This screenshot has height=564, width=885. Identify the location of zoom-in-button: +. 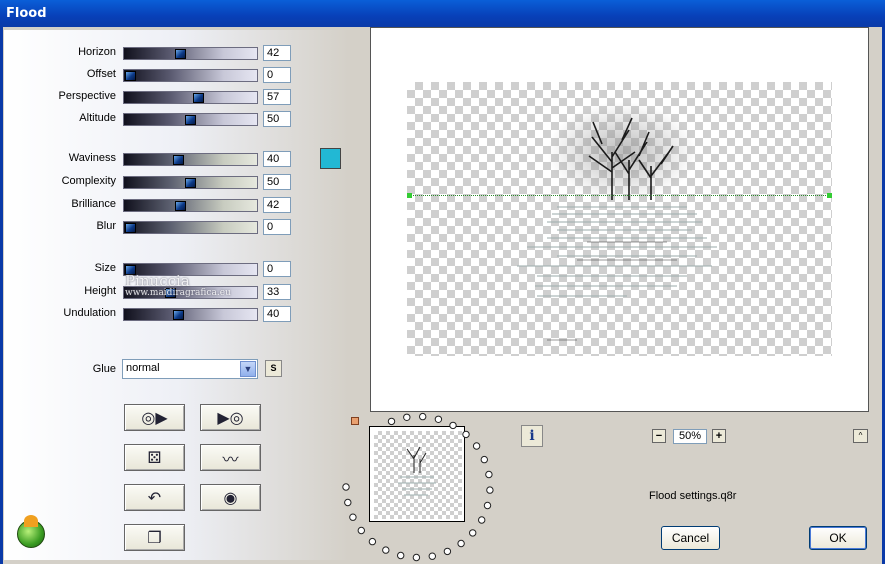
(719, 436).